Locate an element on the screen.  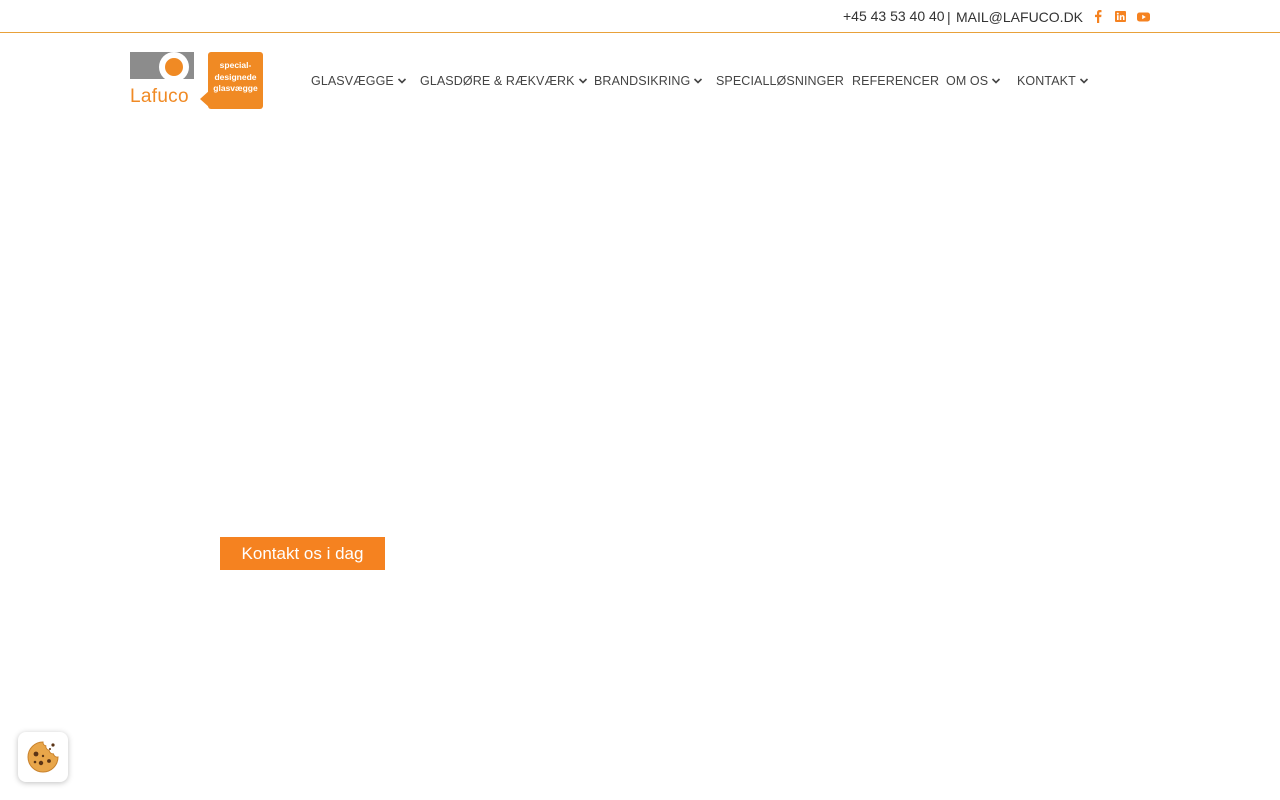
nav-item-label: BRANDSIKRING is located at coordinates (642, 81).